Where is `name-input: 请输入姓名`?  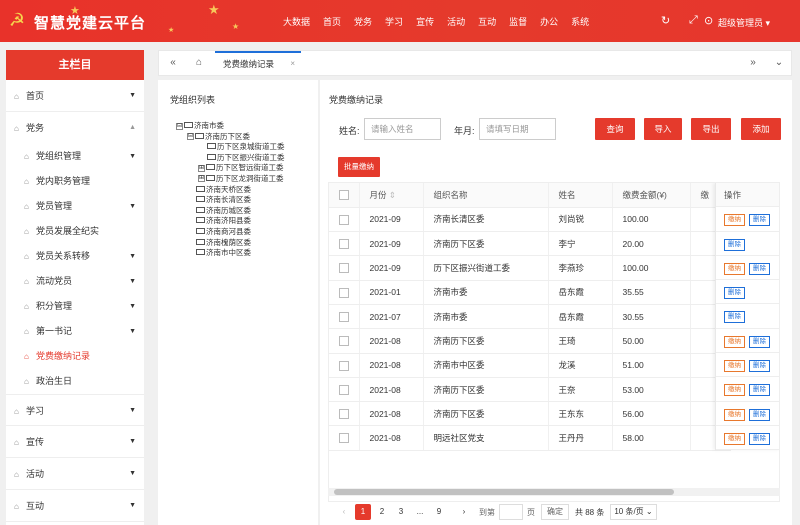
name-input: 请输入姓名 is located at coordinates (402, 129).